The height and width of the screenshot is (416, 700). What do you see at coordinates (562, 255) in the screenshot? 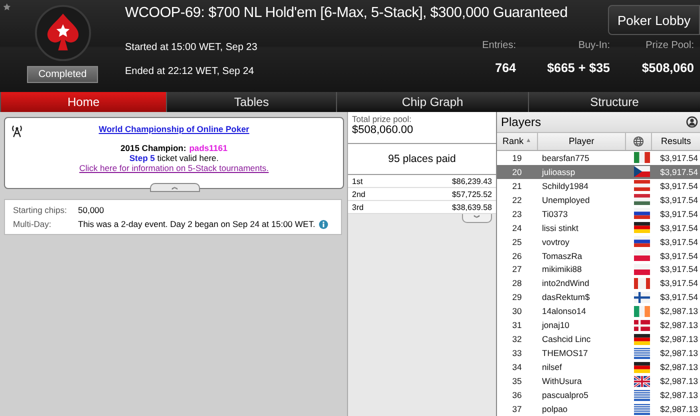
I see `player-name: TomaszRa` at bounding box center [562, 255].